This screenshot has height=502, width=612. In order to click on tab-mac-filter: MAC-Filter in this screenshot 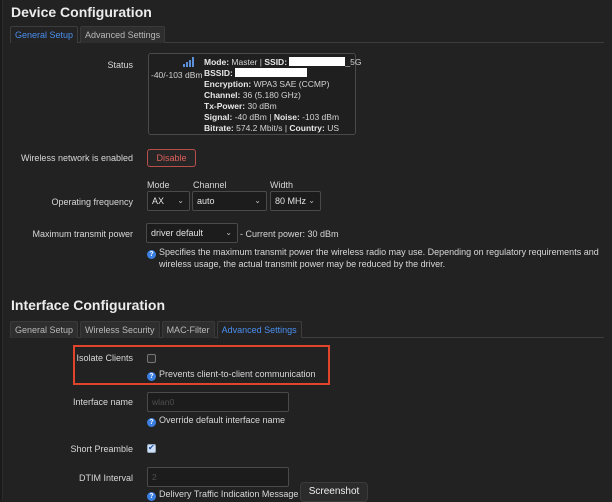, I will do `click(188, 329)`.